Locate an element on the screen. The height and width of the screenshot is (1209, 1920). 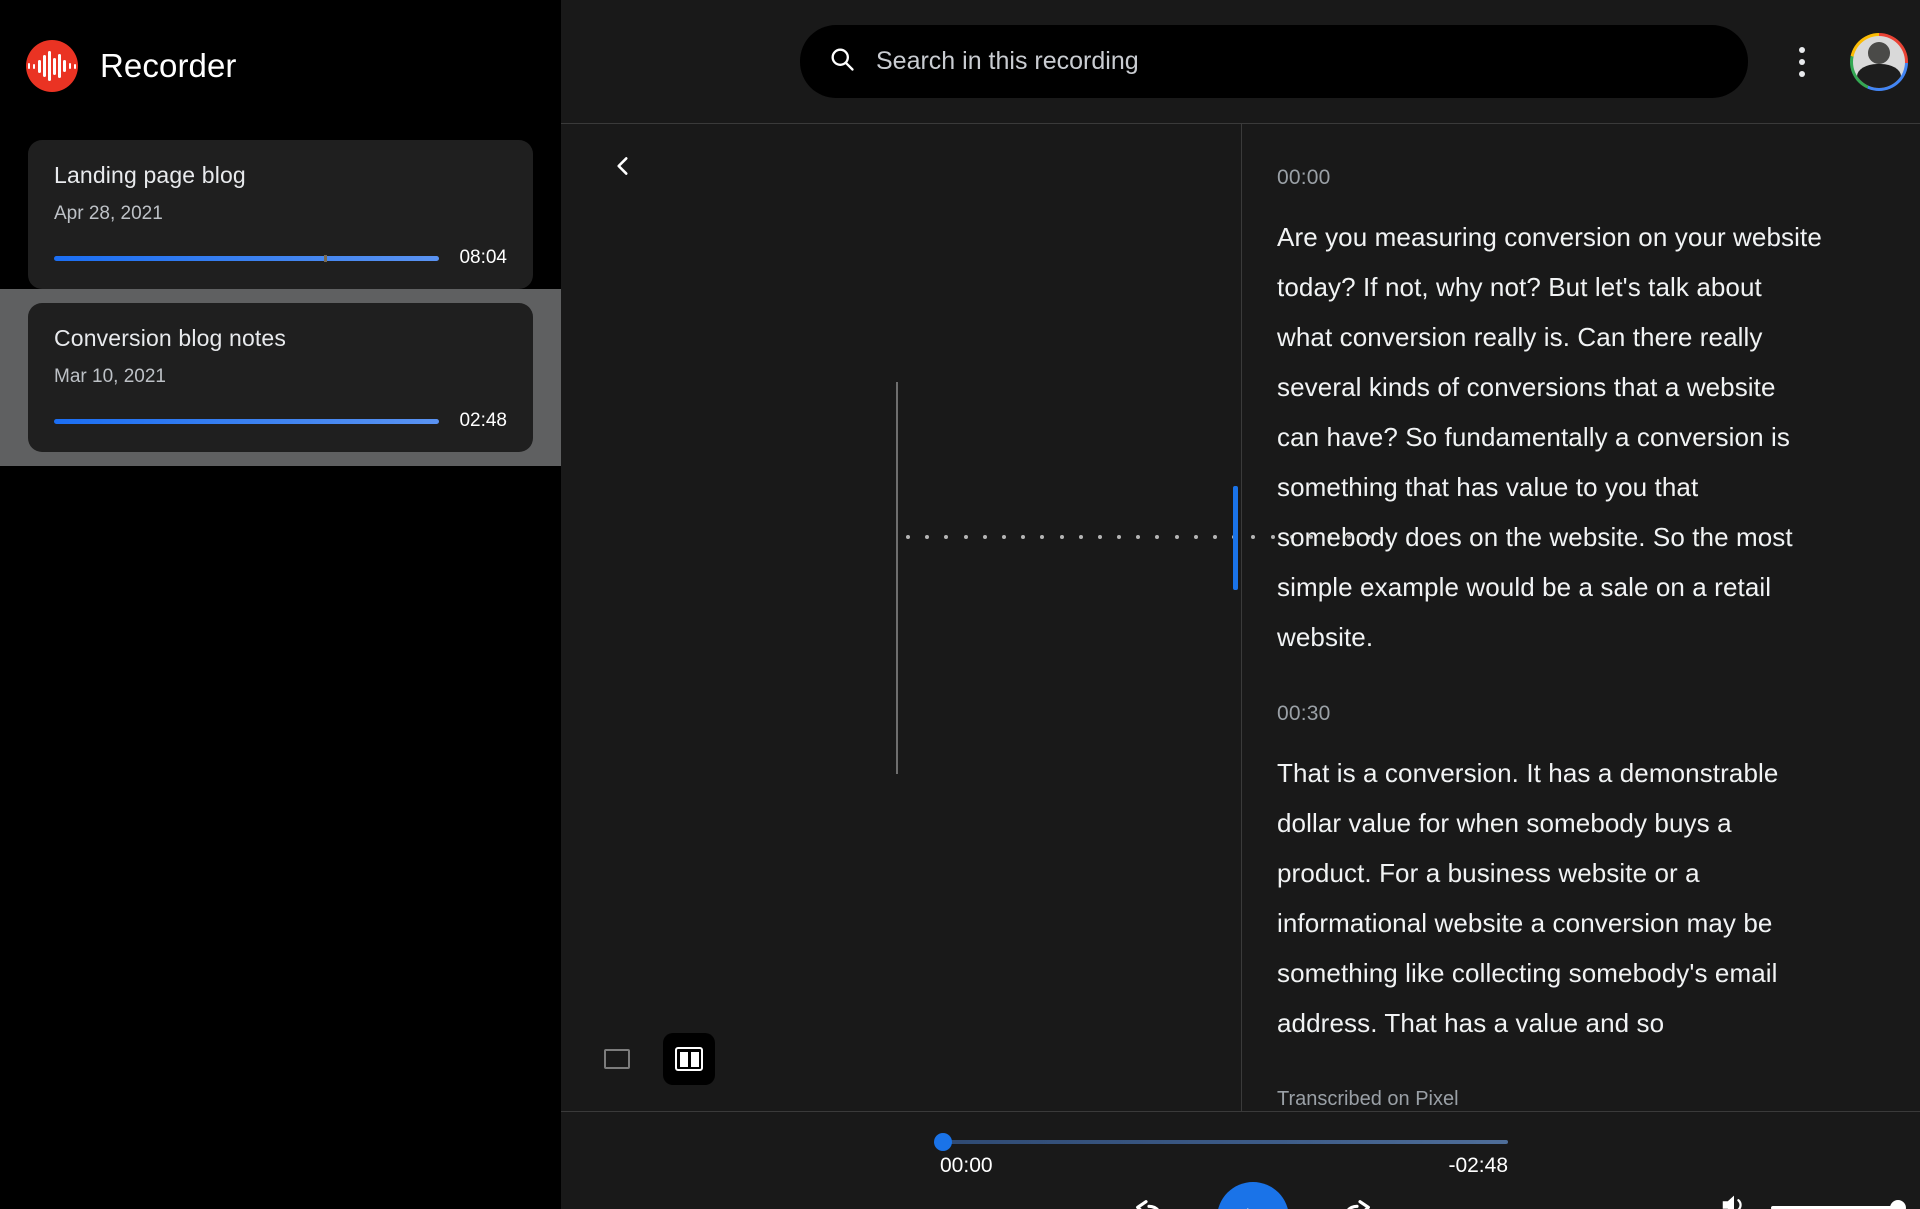
recording-date: Apr 28, 2021 is located at coordinates (108, 213).